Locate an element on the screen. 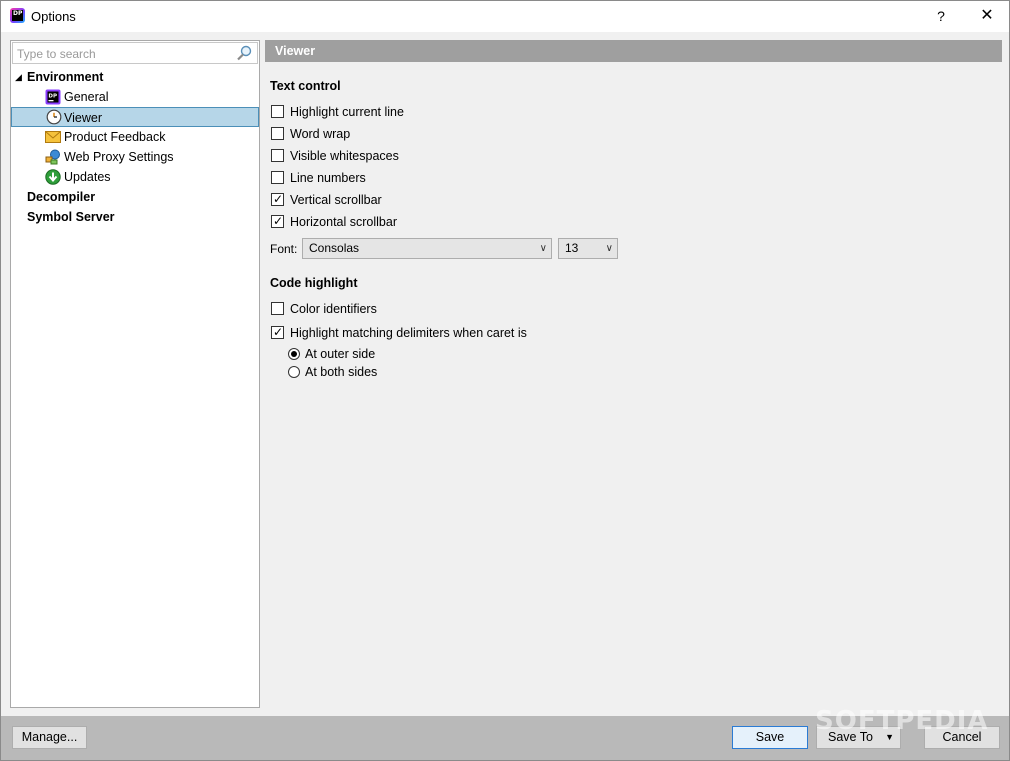 The width and height of the screenshot is (1010, 761). tree-item-web-proxy-settings: Web Proxy Settings is located at coordinates (135, 157).